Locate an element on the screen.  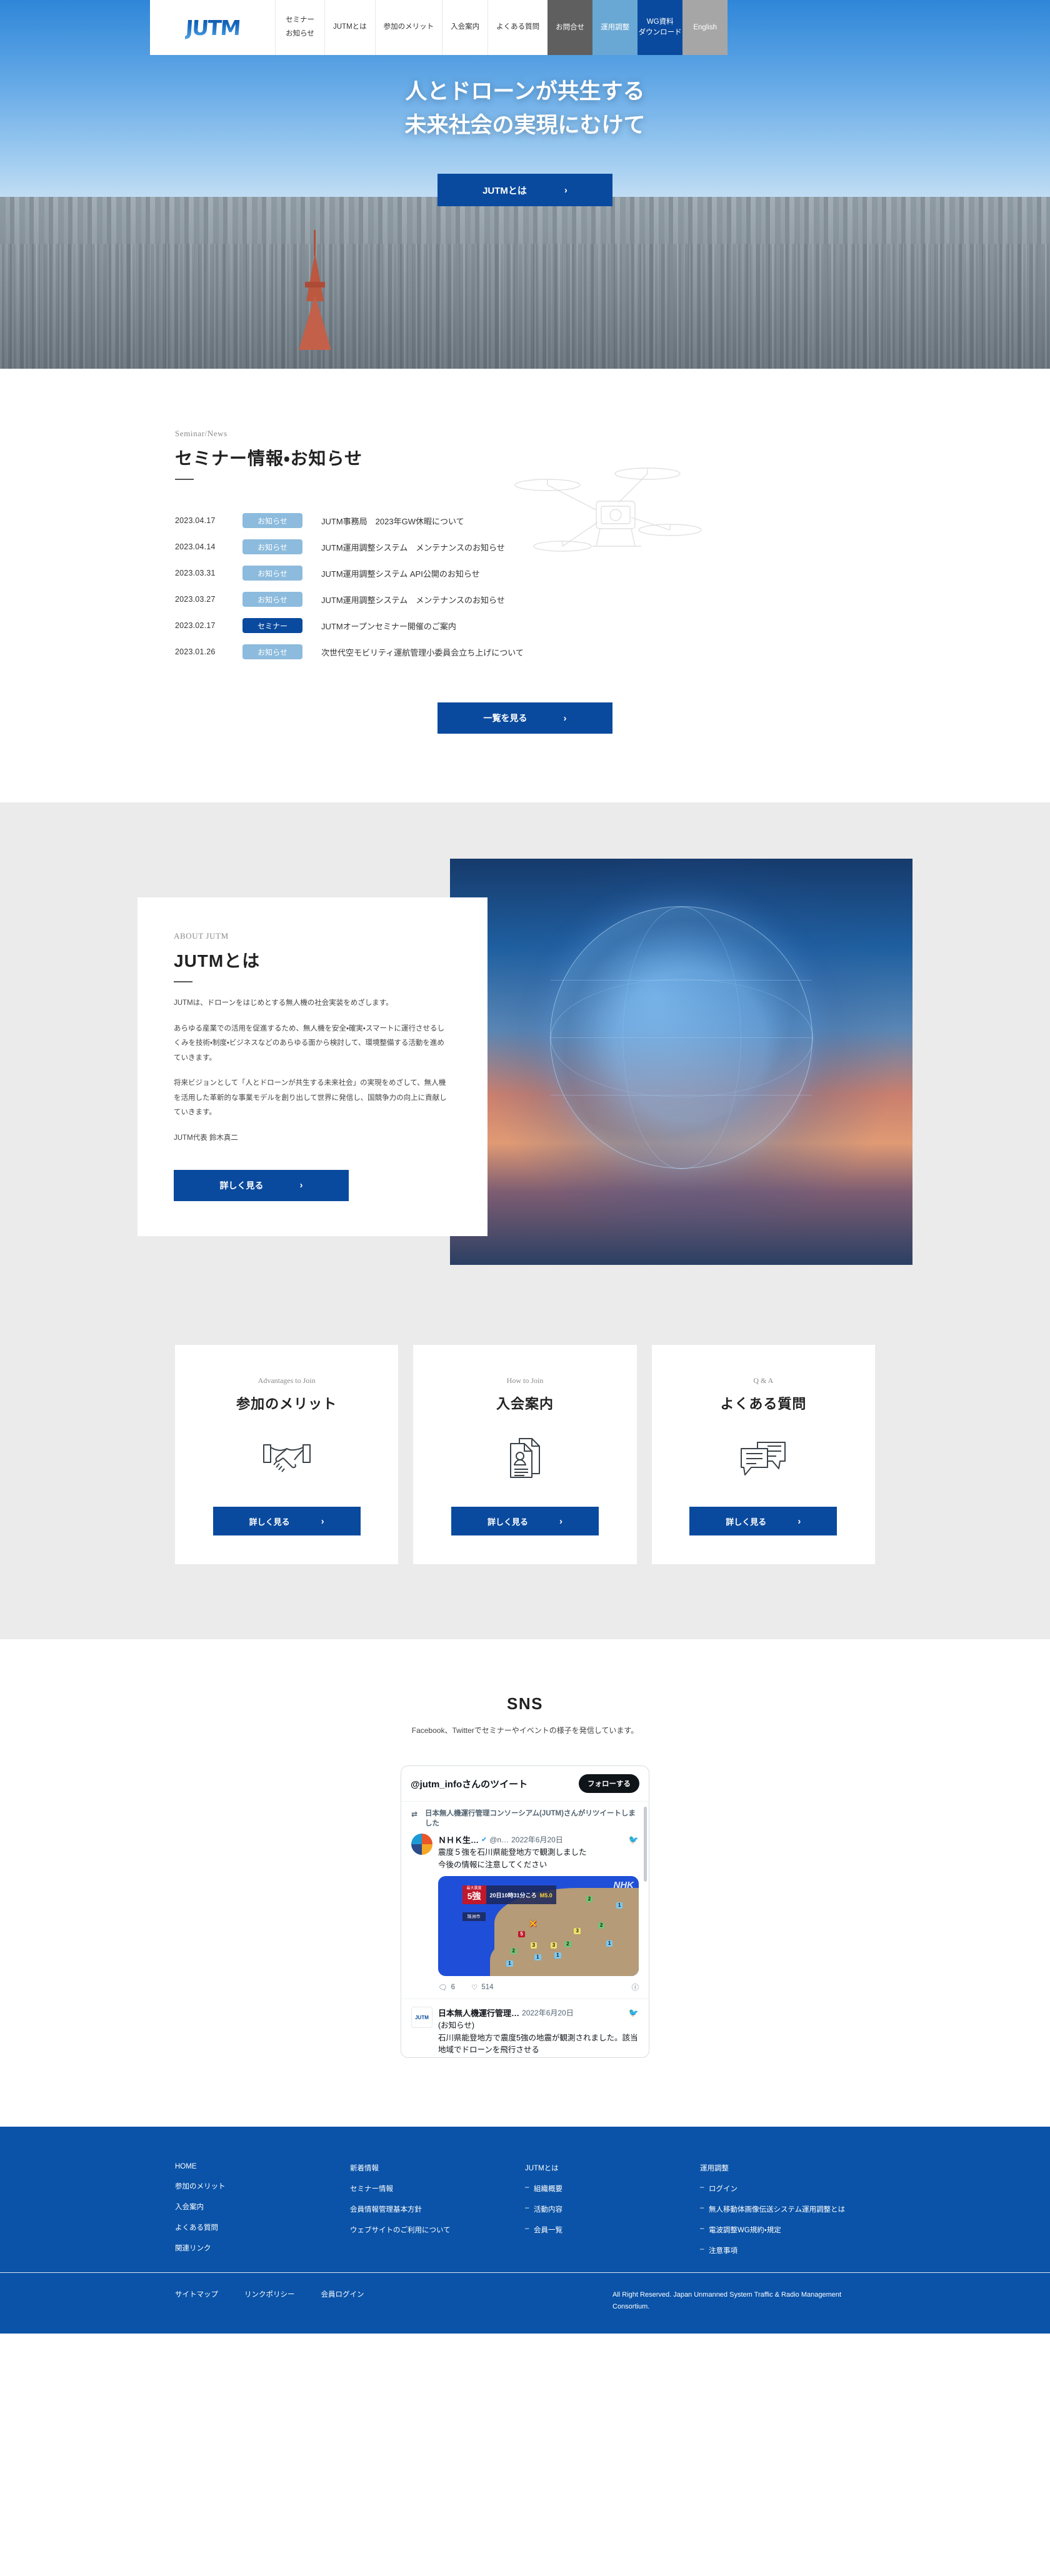
nav-button-label: English is located at coordinates (705, 27).